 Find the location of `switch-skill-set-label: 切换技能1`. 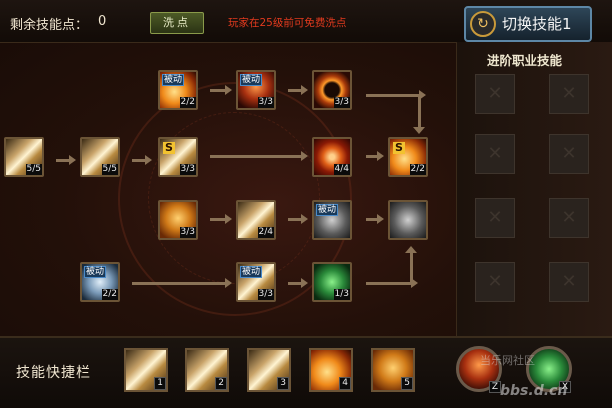

switch-skill-set-label: 切换技能1 is located at coordinates (537, 24).